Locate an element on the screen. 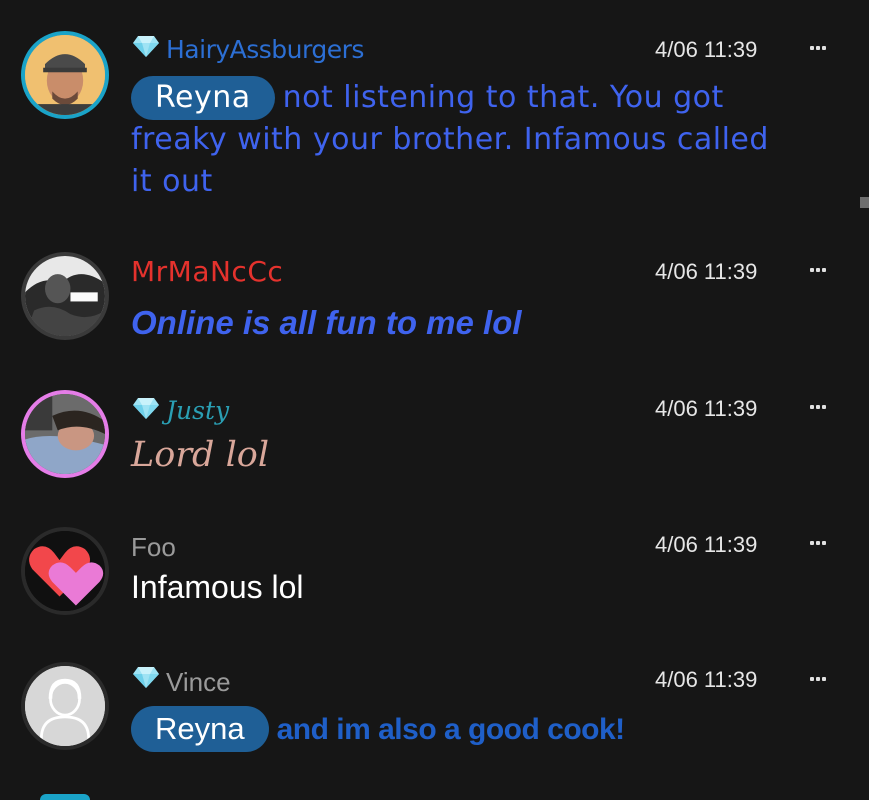 The image size is (869, 800). username: MrMaNcCc is located at coordinates (207, 272).